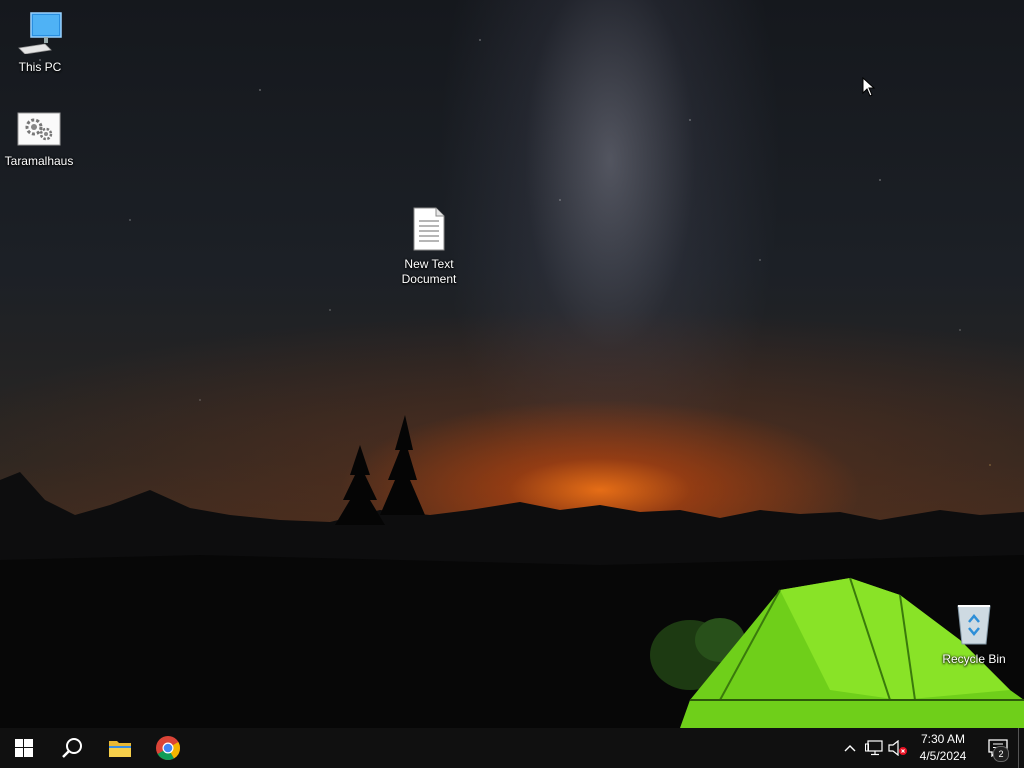 Image resolution: width=1024 pixels, height=768 pixels. Describe the element at coordinates (380, 470) in the screenshot. I see `pine-trees` at that location.